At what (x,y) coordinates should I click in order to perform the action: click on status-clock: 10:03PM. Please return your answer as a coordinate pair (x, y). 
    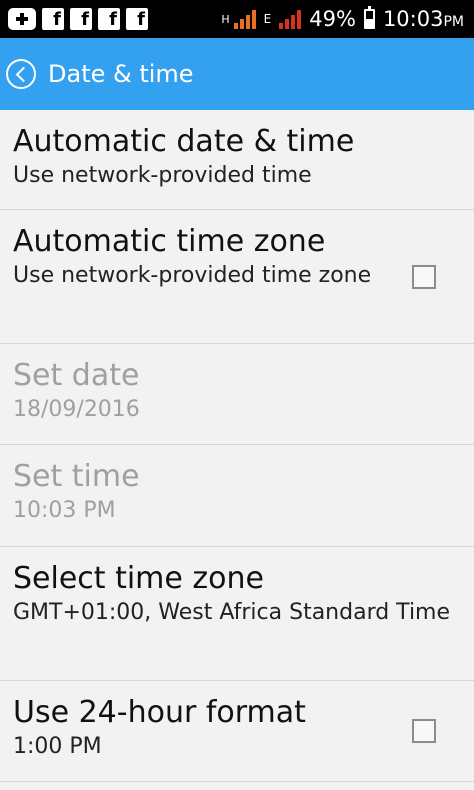
    Looking at the image, I should click on (423, 19).